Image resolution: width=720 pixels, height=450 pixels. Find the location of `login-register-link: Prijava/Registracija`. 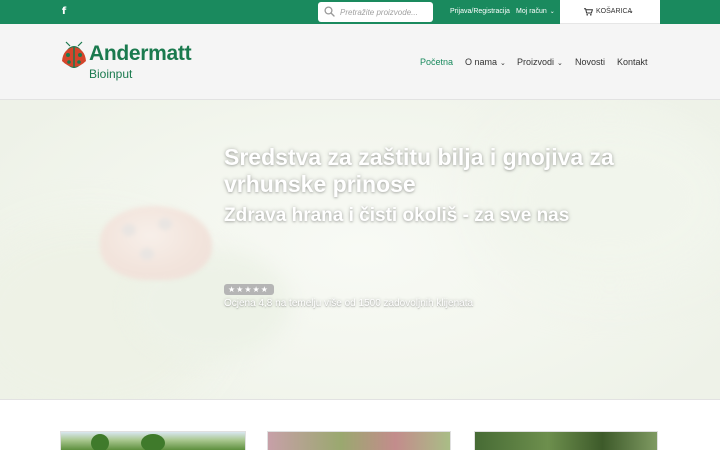

login-register-link: Prijava/Registracija is located at coordinates (480, 12).